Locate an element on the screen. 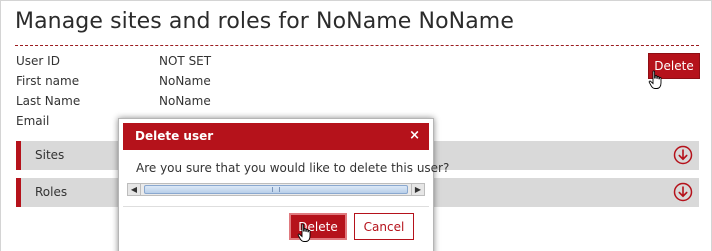 This screenshot has height=251, width=712. cancel-button-label: Cancel is located at coordinates (384, 226).